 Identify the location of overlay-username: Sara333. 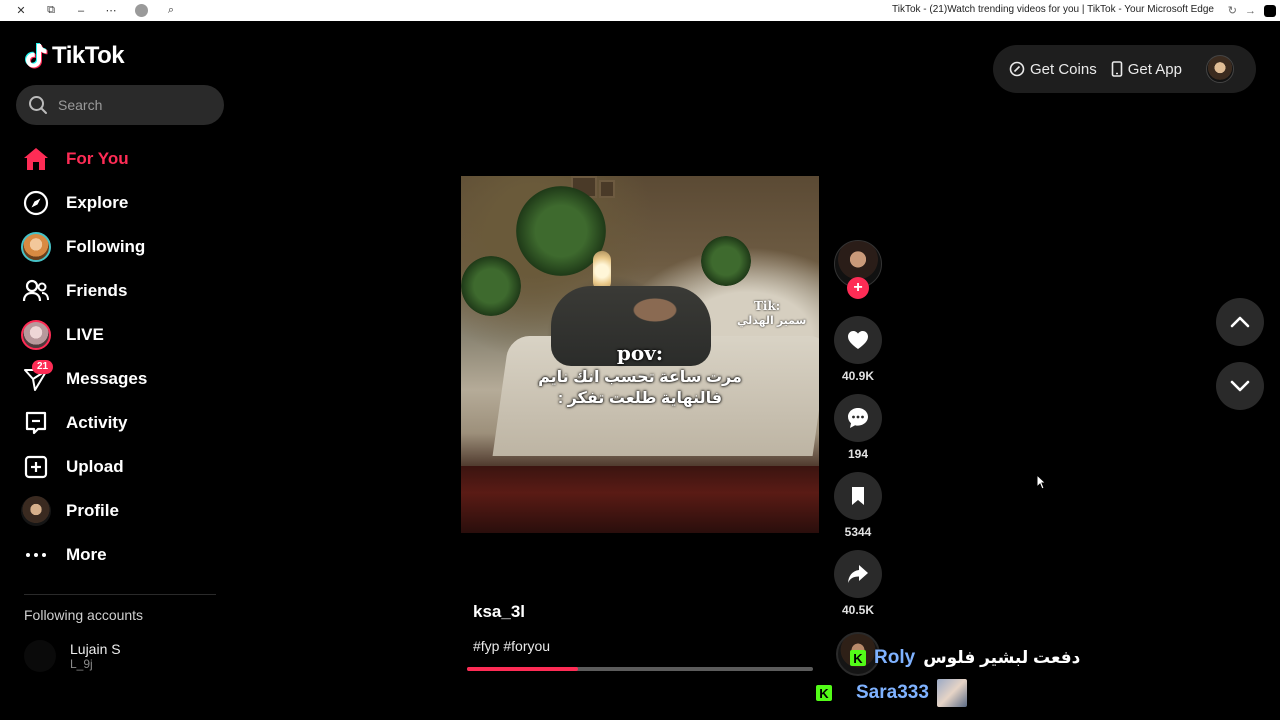
(892, 692).